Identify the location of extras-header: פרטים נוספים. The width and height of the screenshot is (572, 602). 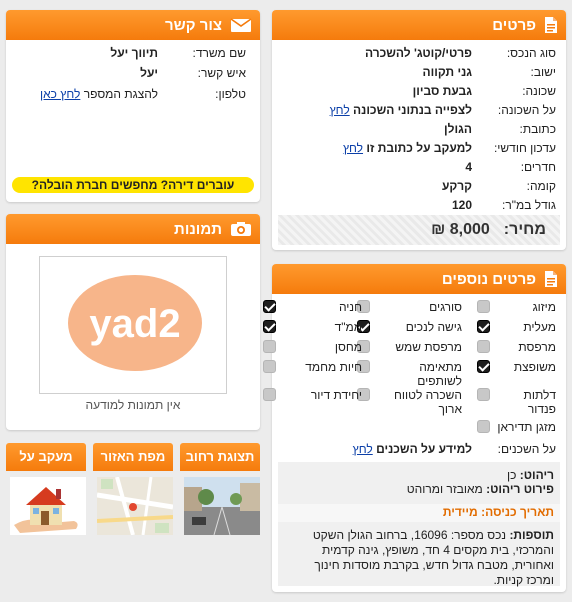
(419, 279).